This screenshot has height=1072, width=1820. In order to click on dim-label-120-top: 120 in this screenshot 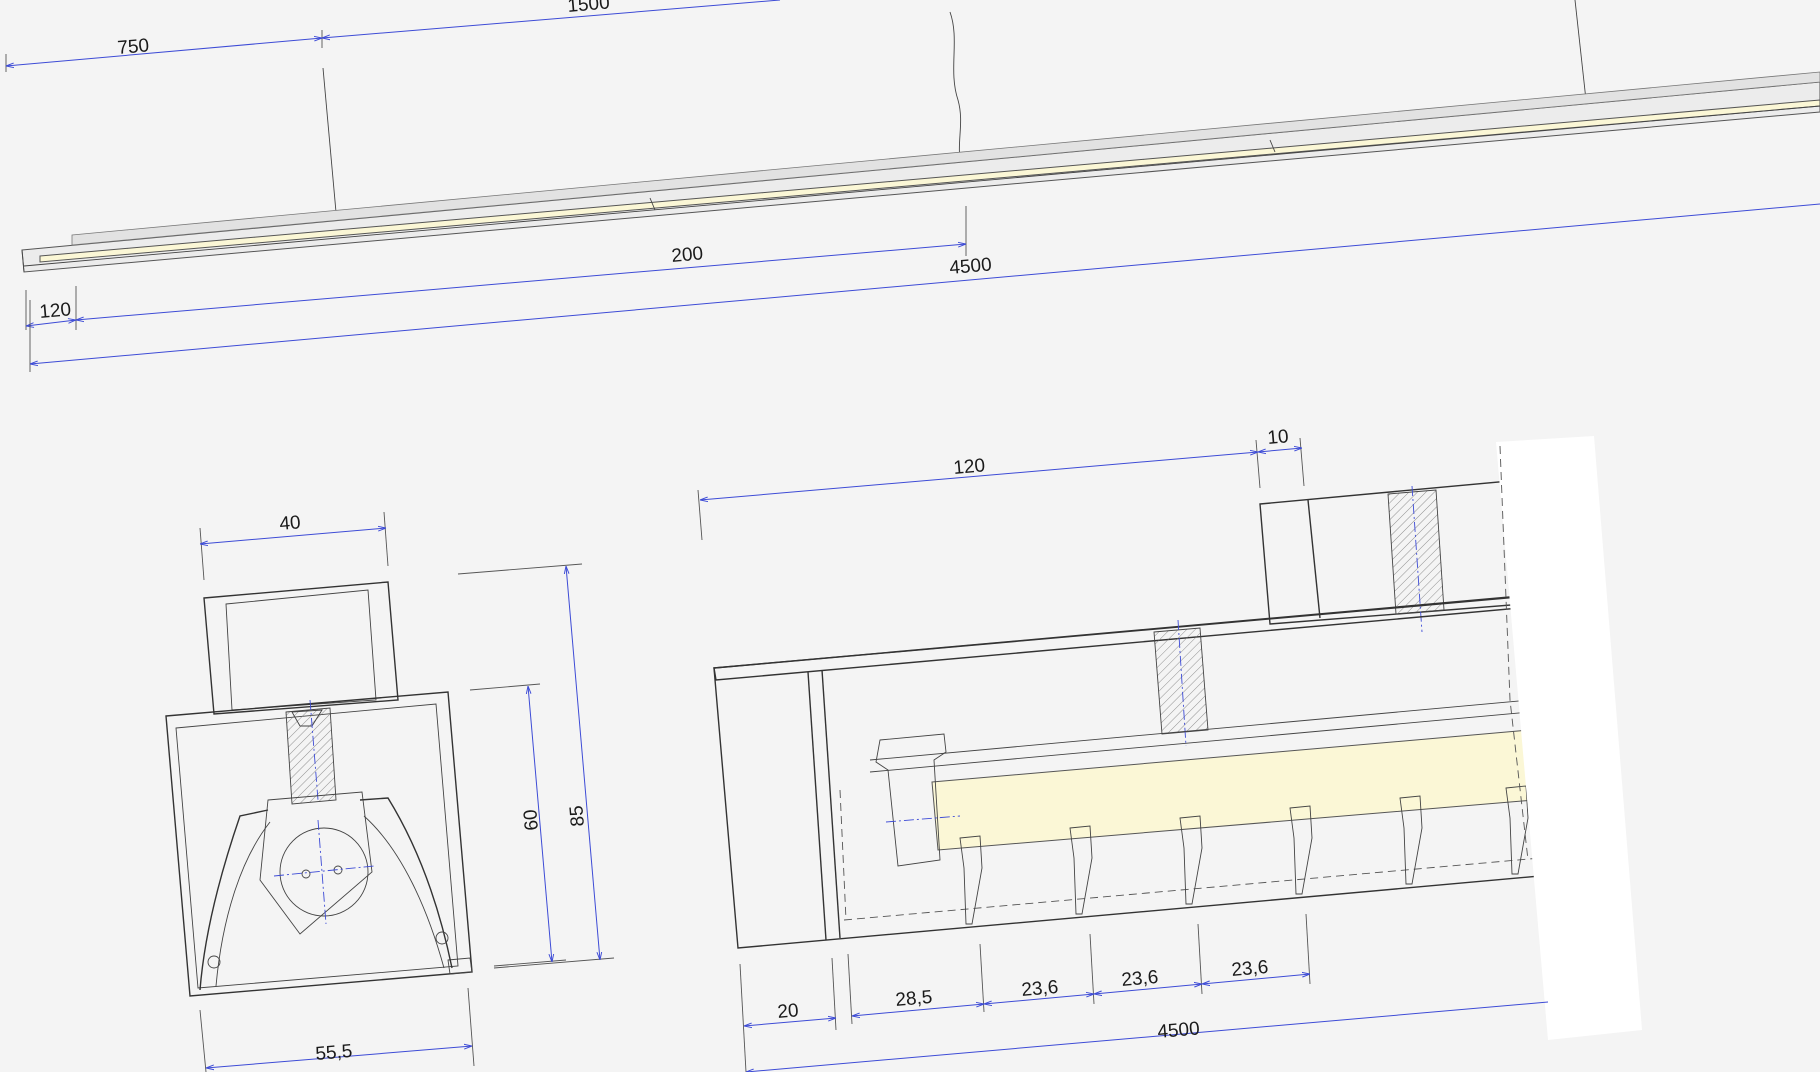, I will do `click(55, 311)`.